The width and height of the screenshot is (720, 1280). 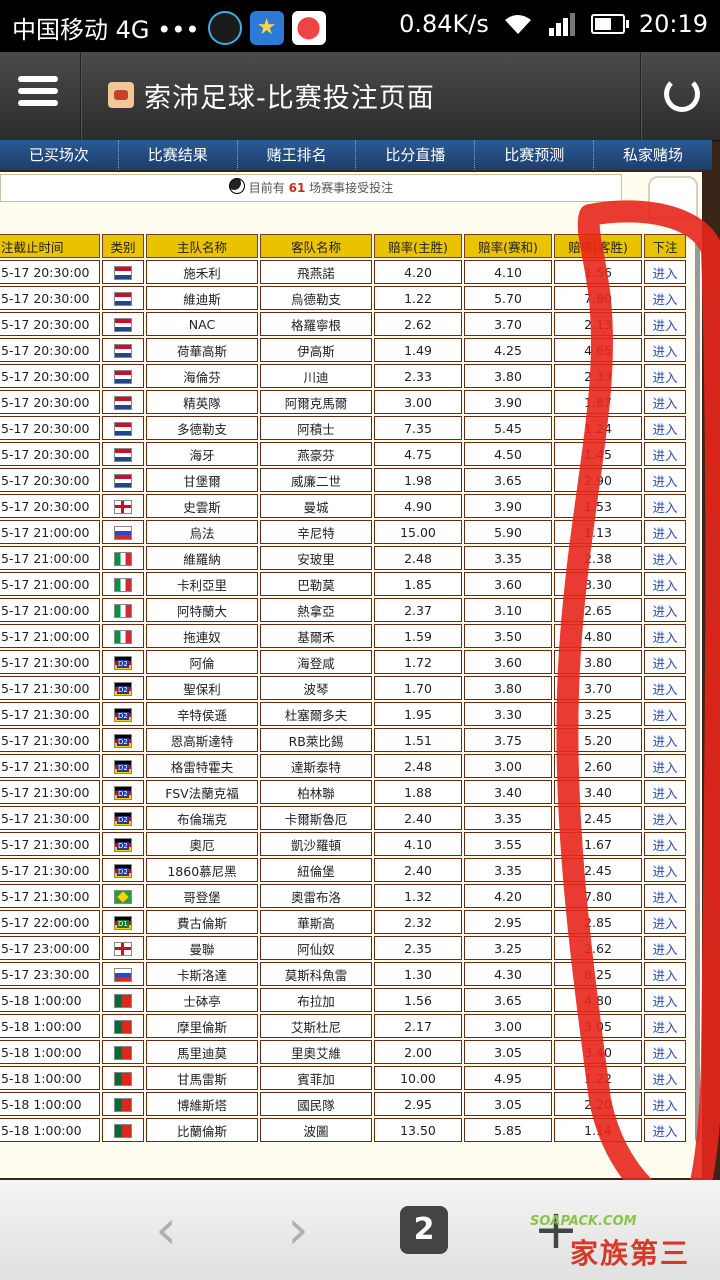 What do you see at coordinates (316, 402) in the screenshot?
I see `cell-away-team: 阿爾克馬爾` at bounding box center [316, 402].